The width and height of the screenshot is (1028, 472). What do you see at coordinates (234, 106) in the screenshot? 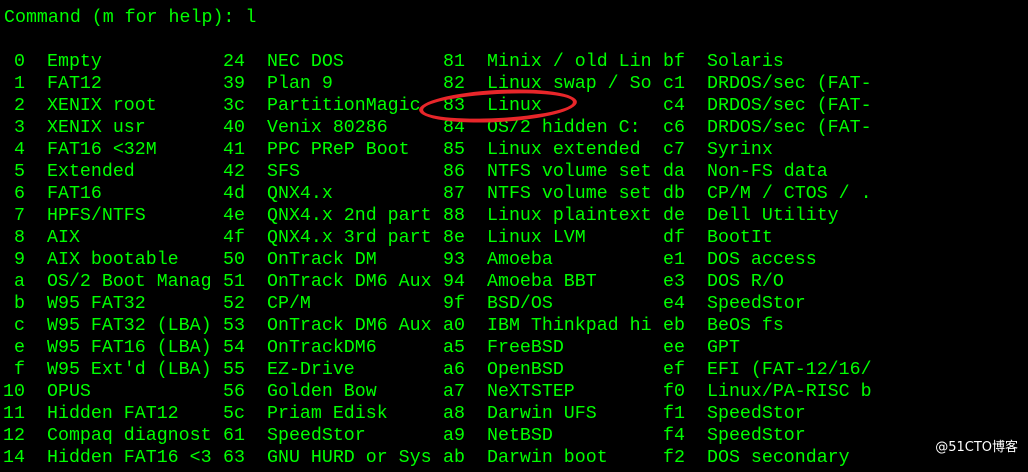
I see `partition-type-code: 3c` at bounding box center [234, 106].